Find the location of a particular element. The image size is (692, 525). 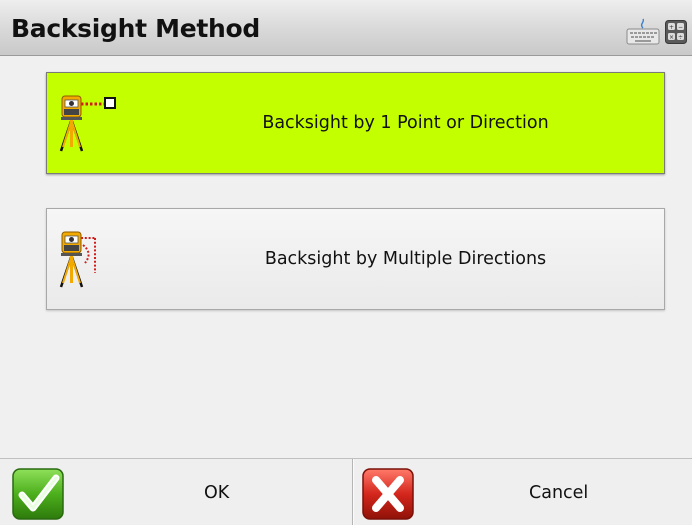

ok-label: OK is located at coordinates (217, 493).